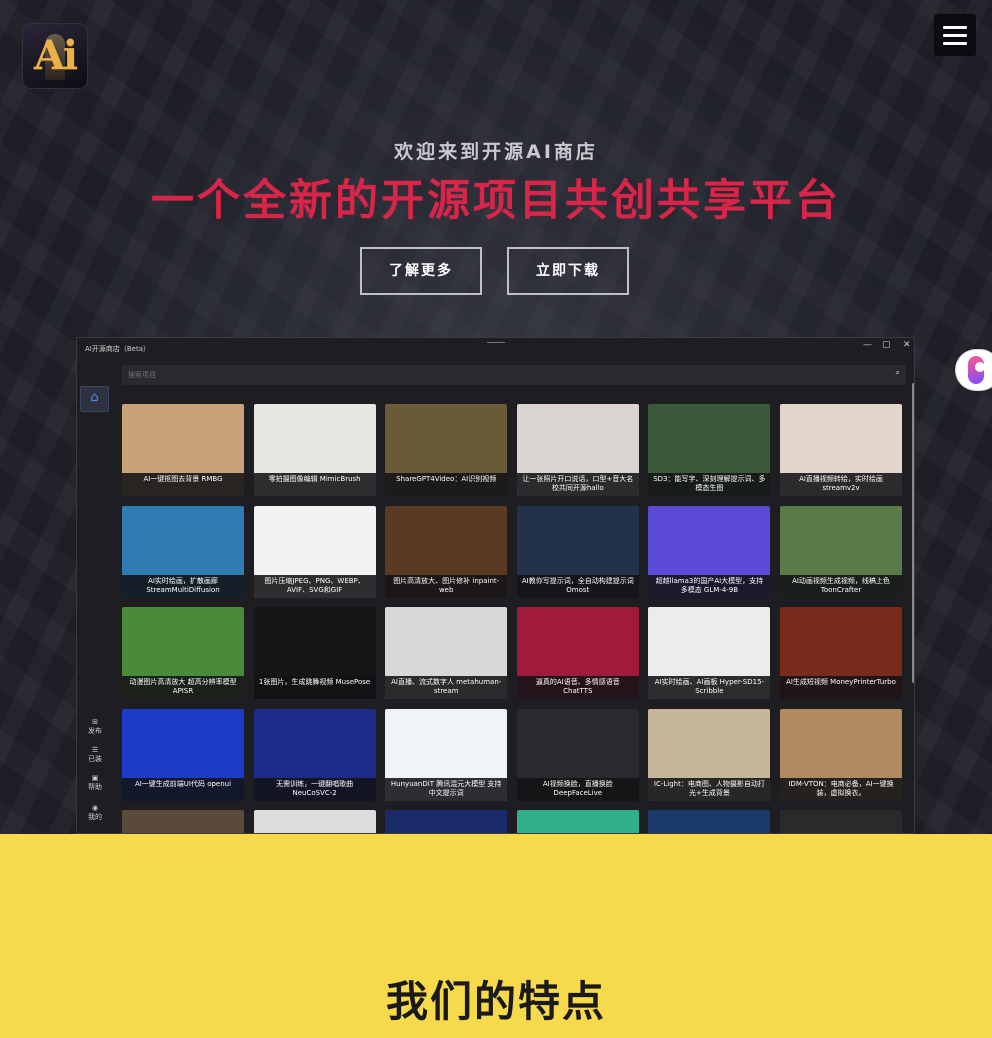  Describe the element at coordinates (577, 754) in the screenshot. I see `project-card: AI视频换脸，直播换脸 DeepFaceLive` at that location.